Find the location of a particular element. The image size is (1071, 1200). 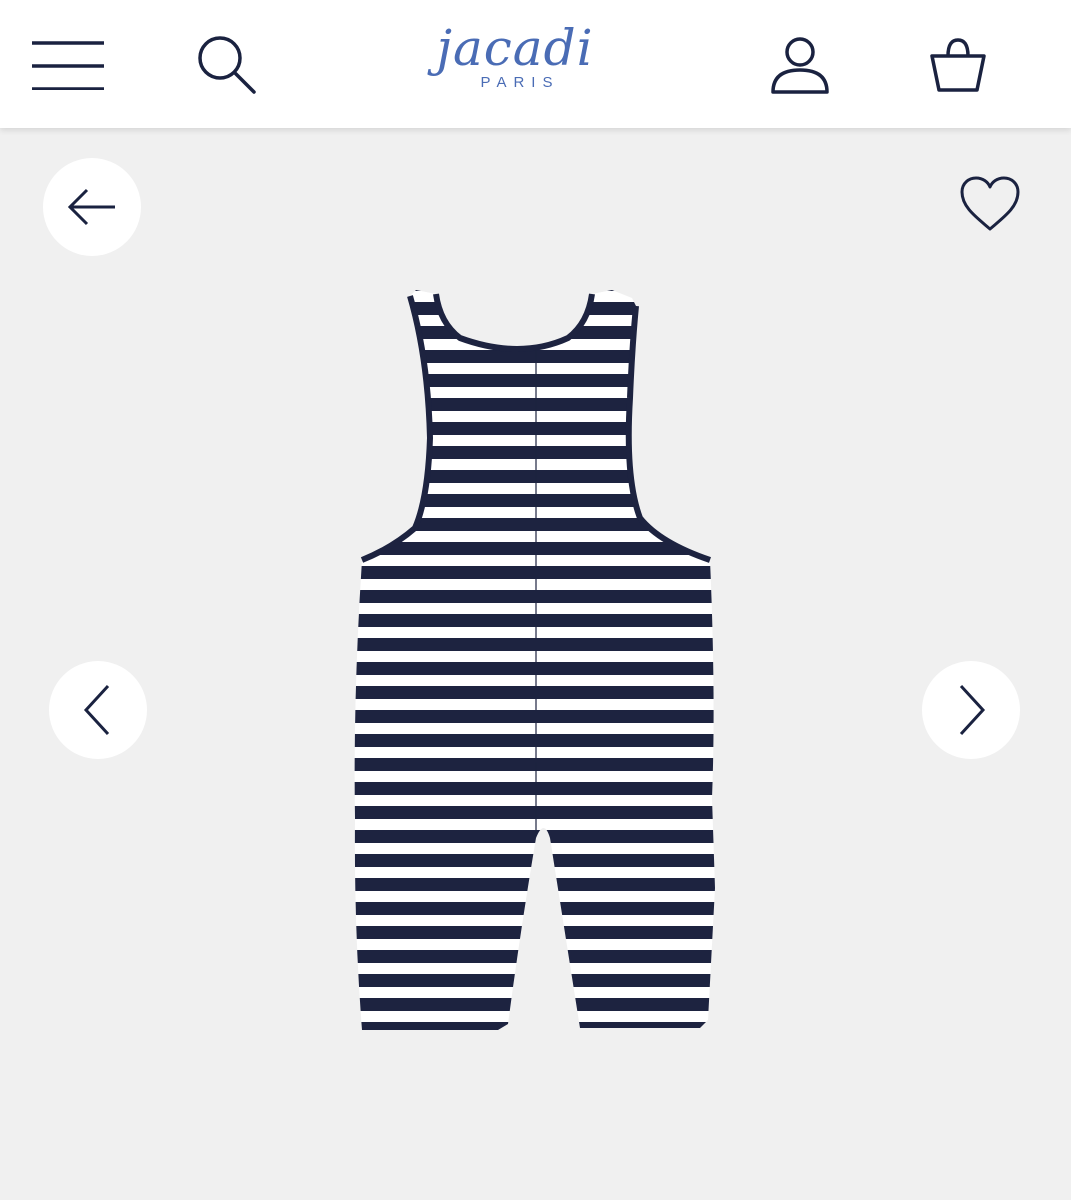

back-button is located at coordinates (92, 207).